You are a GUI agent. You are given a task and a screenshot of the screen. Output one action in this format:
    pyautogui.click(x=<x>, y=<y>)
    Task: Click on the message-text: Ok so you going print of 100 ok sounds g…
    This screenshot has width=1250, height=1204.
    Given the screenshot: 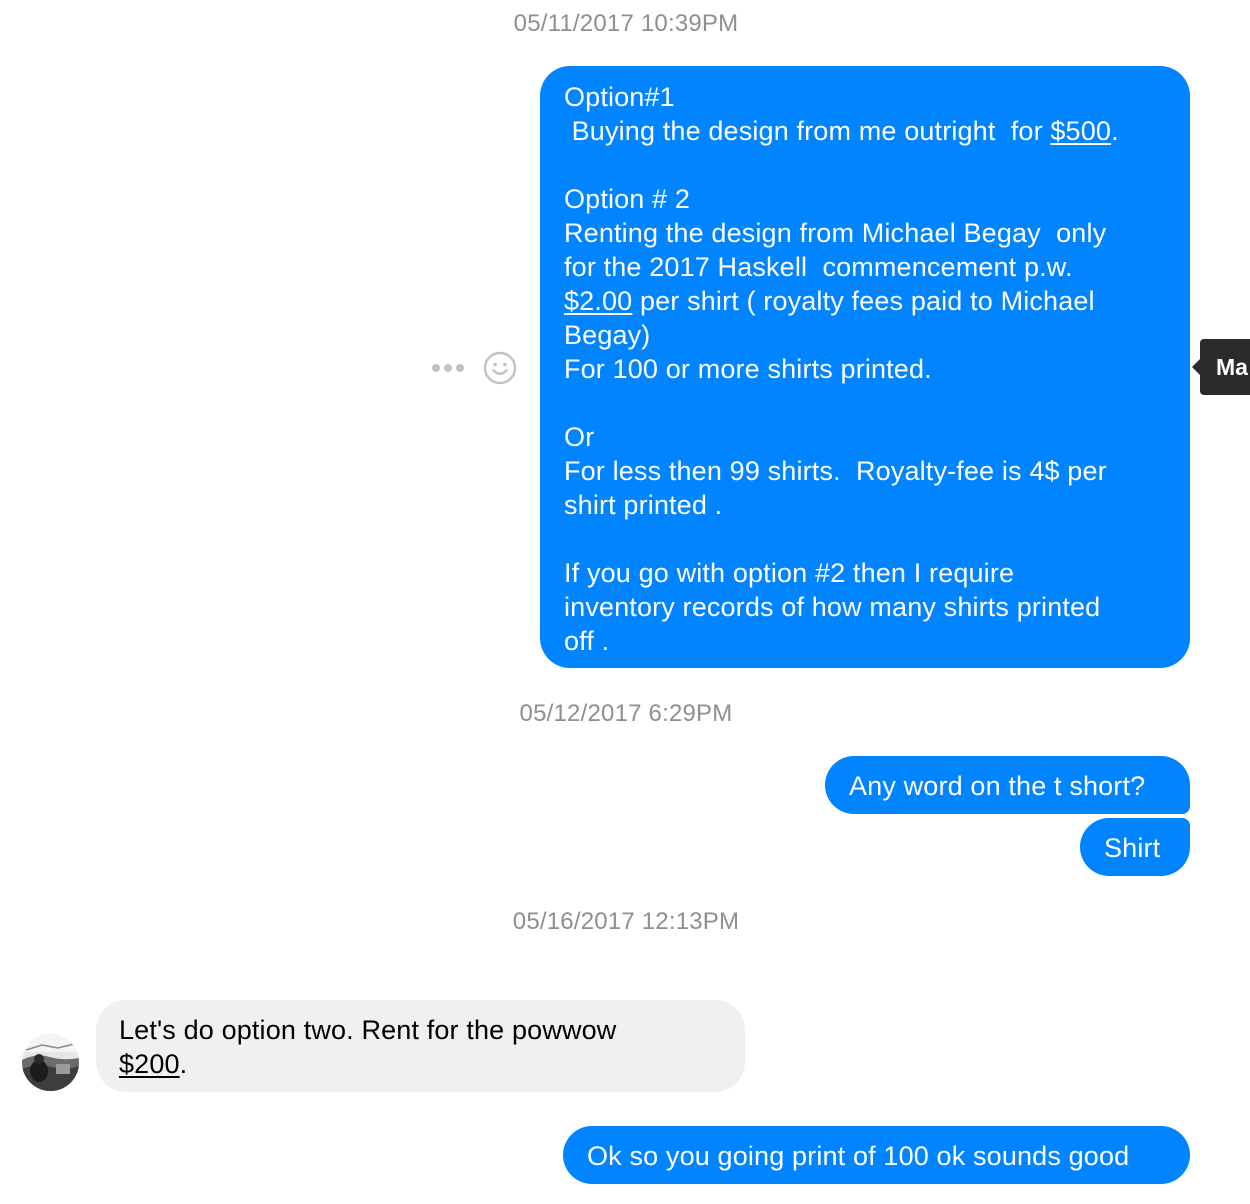 What is the action you would take?
    pyautogui.click(x=858, y=1156)
    